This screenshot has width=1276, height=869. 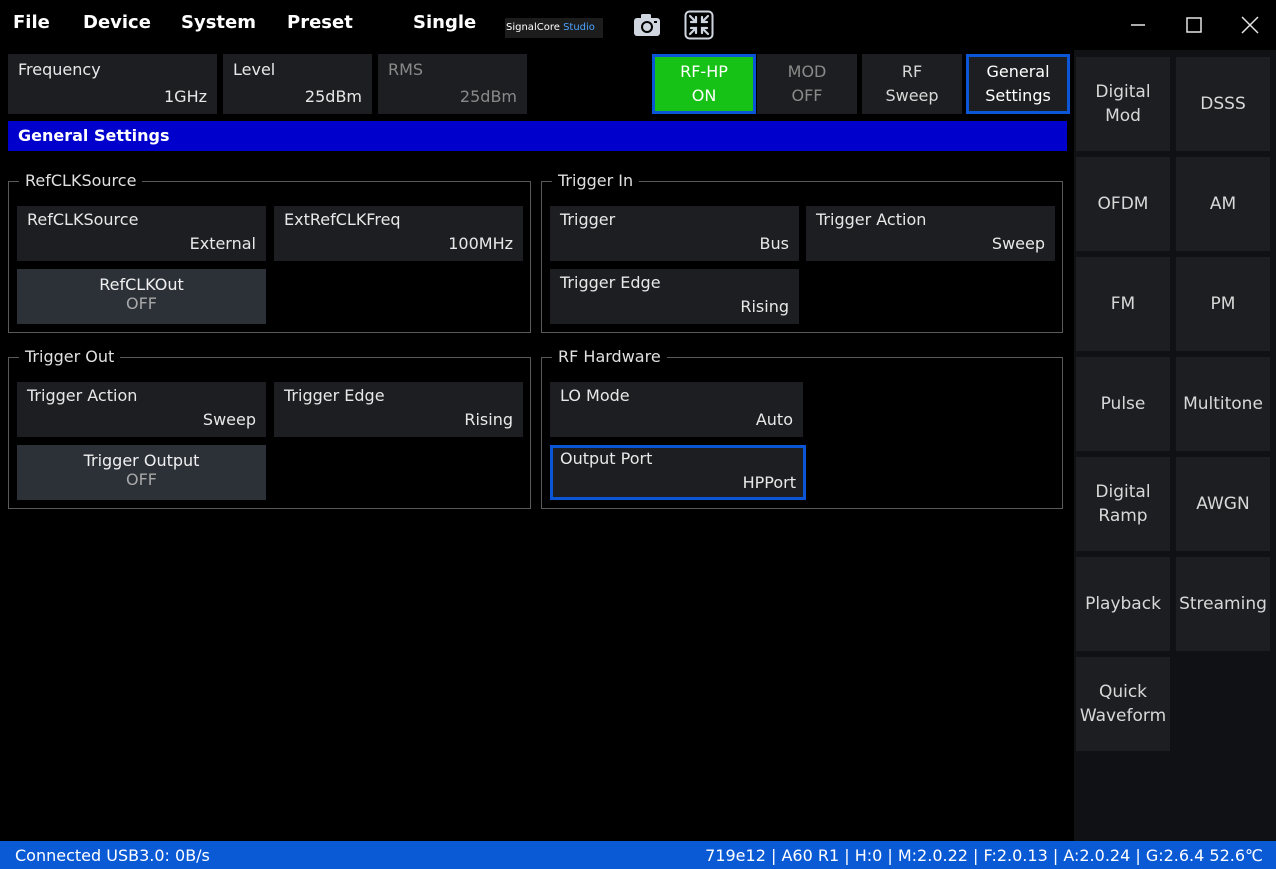 I want to click on mod-ofdm-label: OFDM, so click(x=1123, y=204).